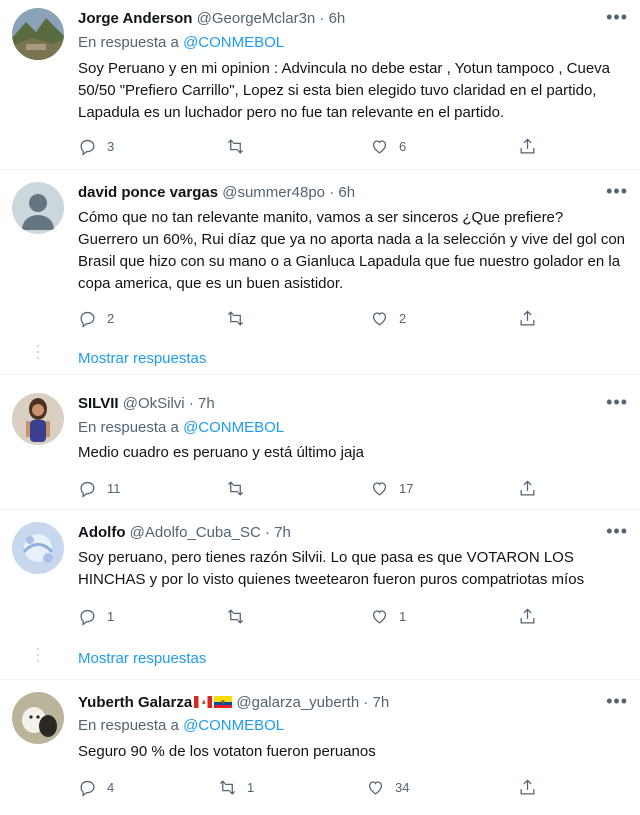 This screenshot has height=815, width=640. Describe the element at coordinates (387, 787) in the screenshot. I see `like-button: 34` at that location.